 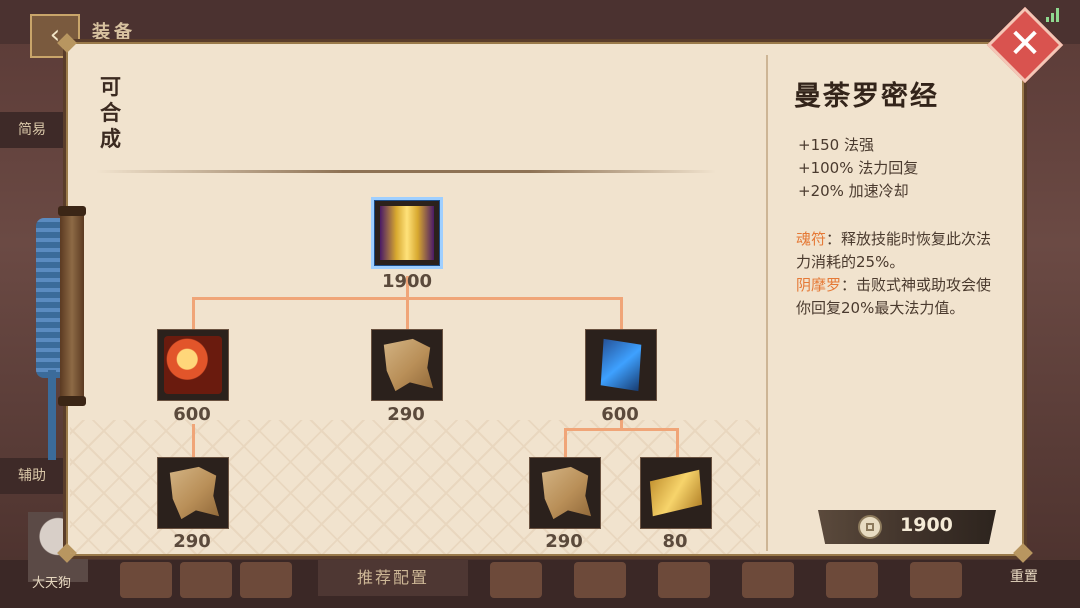 What do you see at coordinates (836, 145) in the screenshot?
I see `item-stat: +150 法强` at bounding box center [836, 145].